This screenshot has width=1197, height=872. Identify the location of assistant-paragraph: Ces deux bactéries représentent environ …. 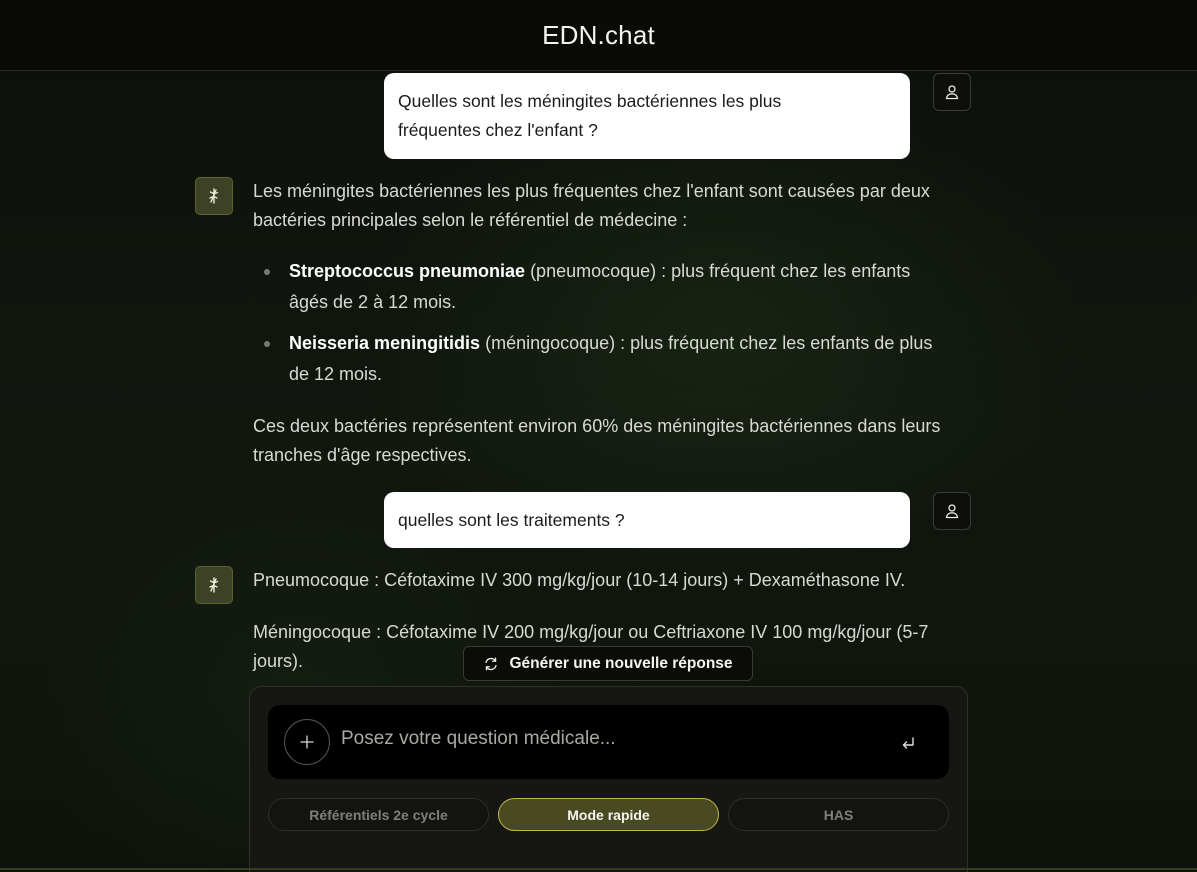
(597, 440).